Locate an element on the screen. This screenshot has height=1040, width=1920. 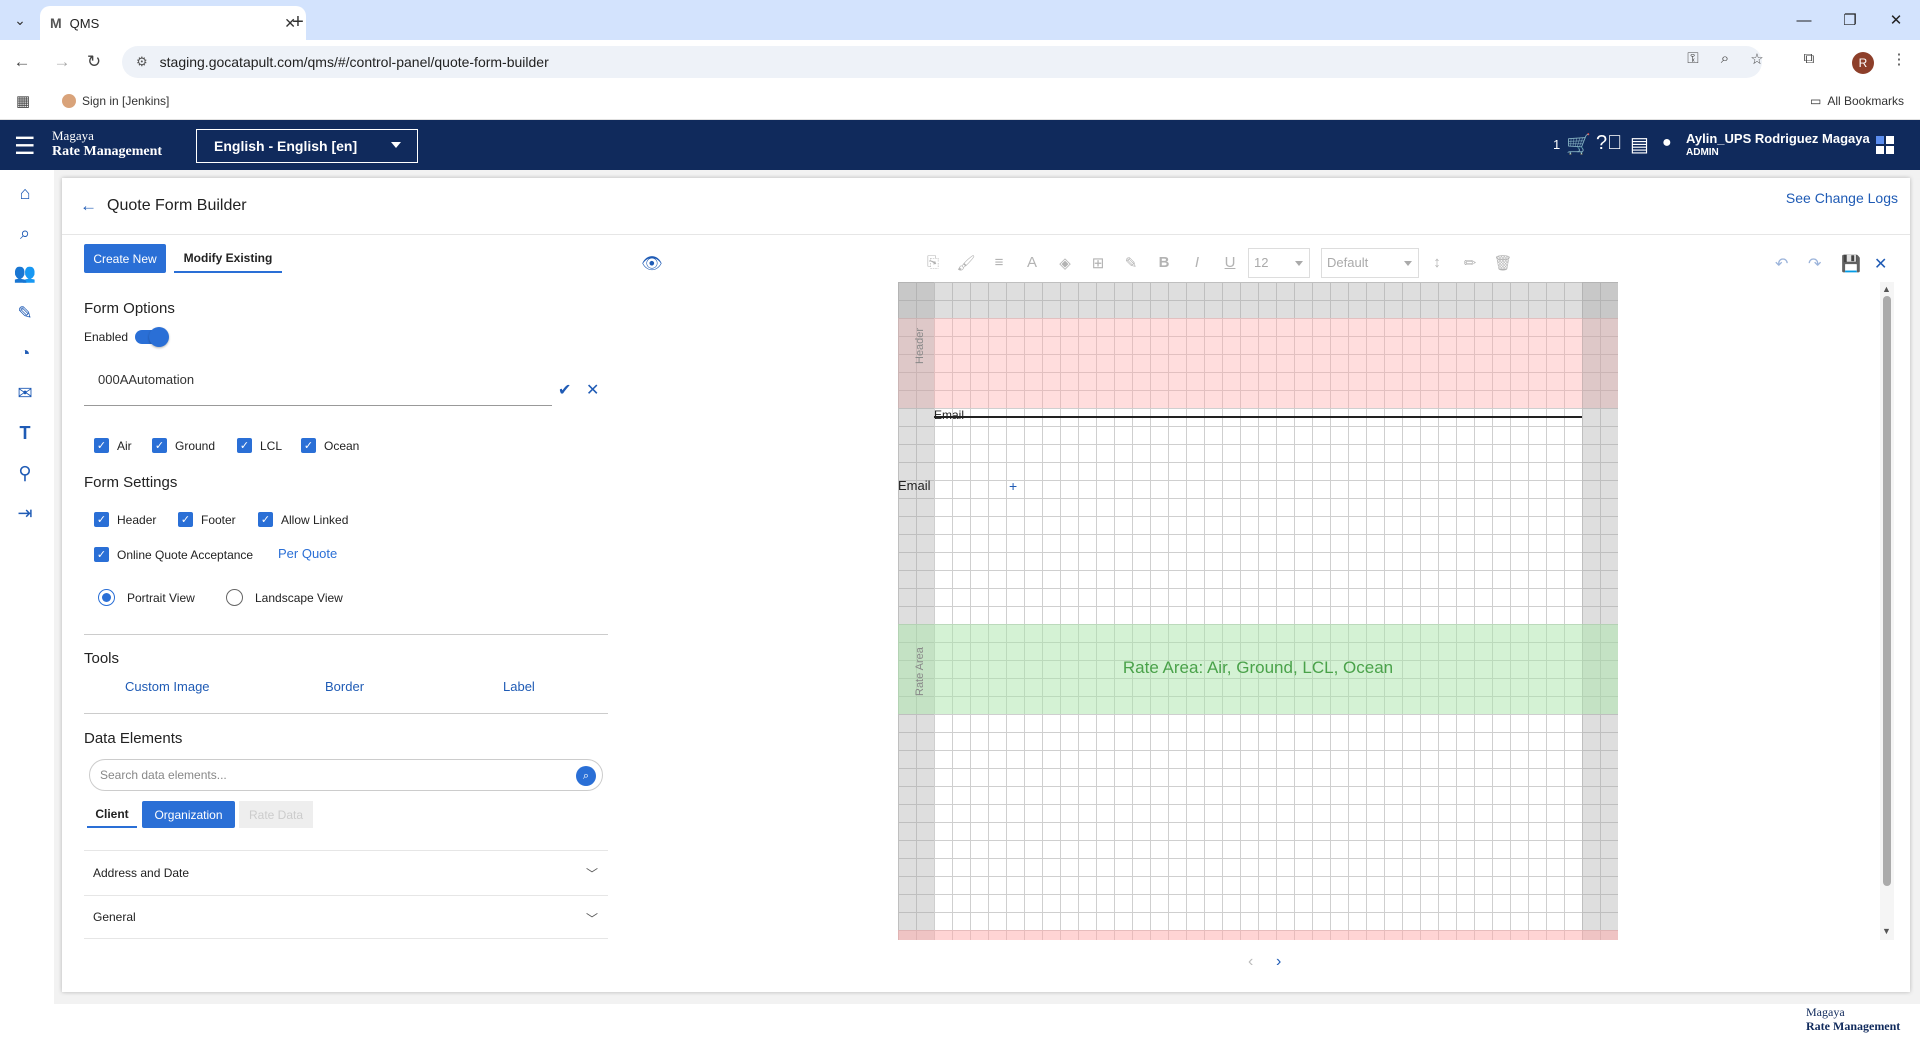
reports-chart-icon: ◔ is located at coordinates (25, 353).